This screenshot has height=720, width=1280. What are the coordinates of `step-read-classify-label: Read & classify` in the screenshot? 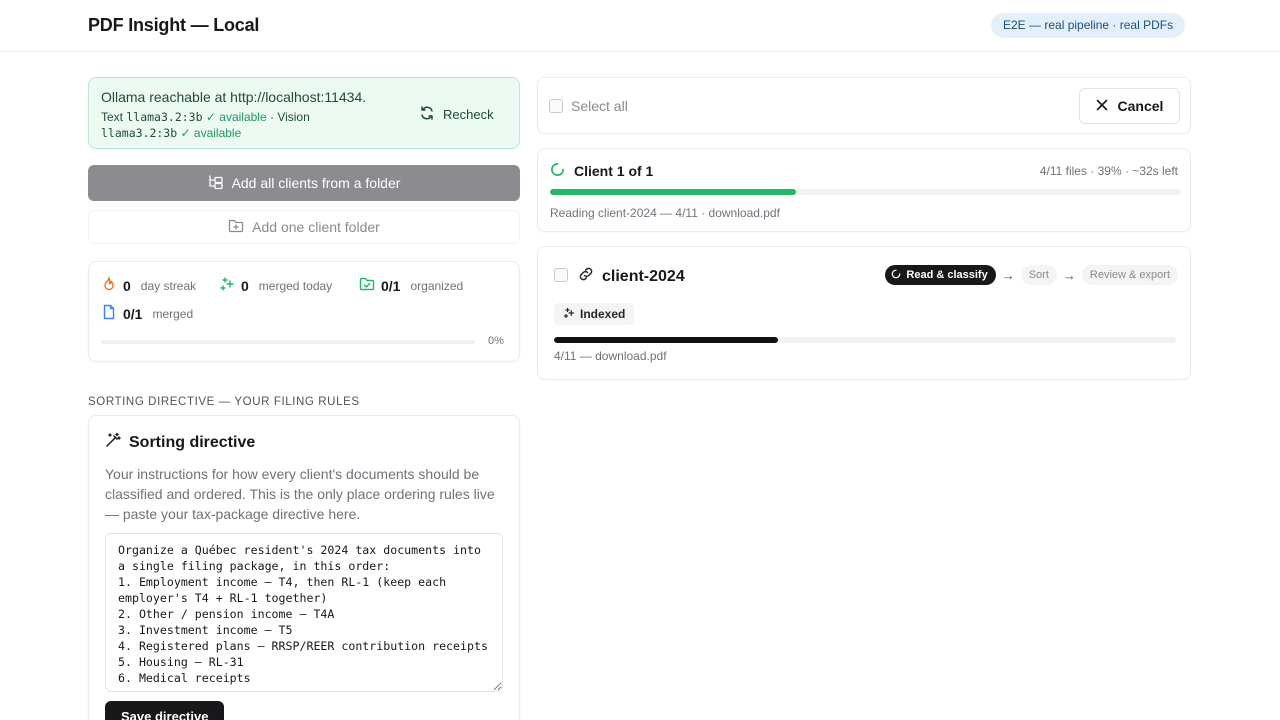 It's located at (947, 275).